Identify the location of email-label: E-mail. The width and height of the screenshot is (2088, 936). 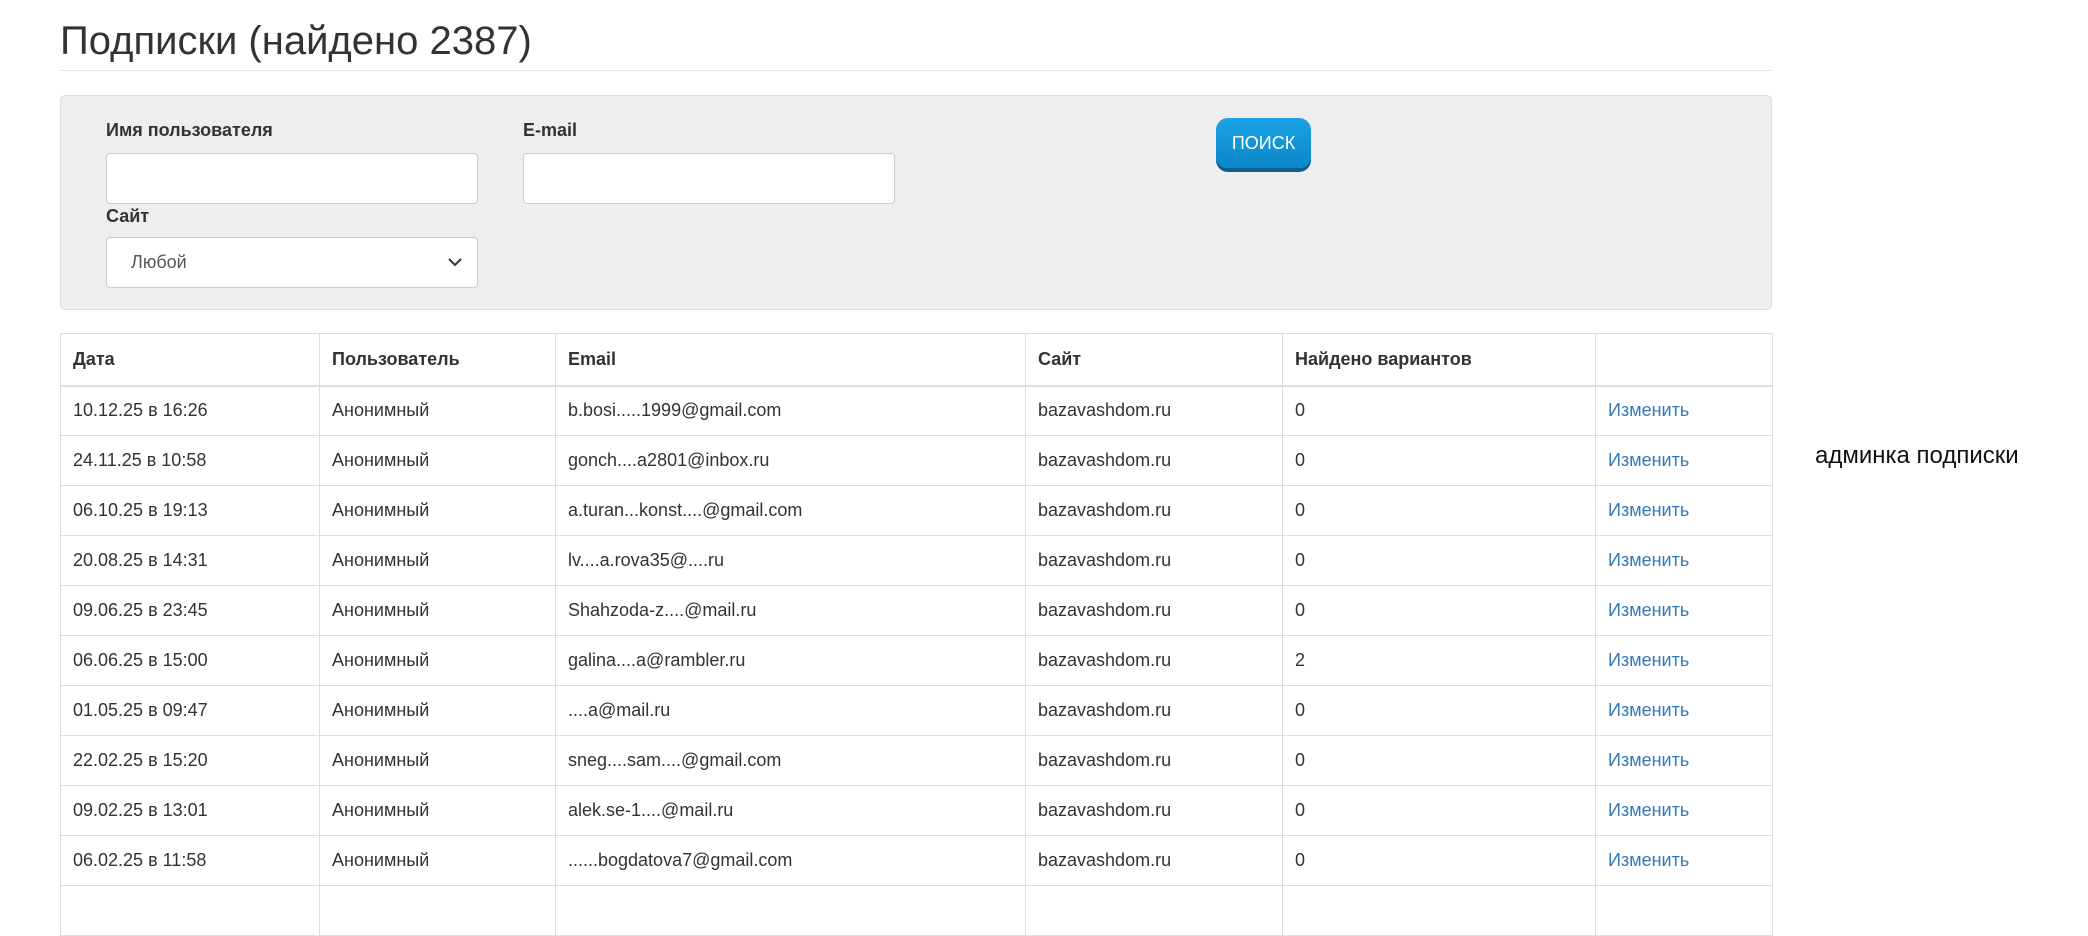
(550, 130).